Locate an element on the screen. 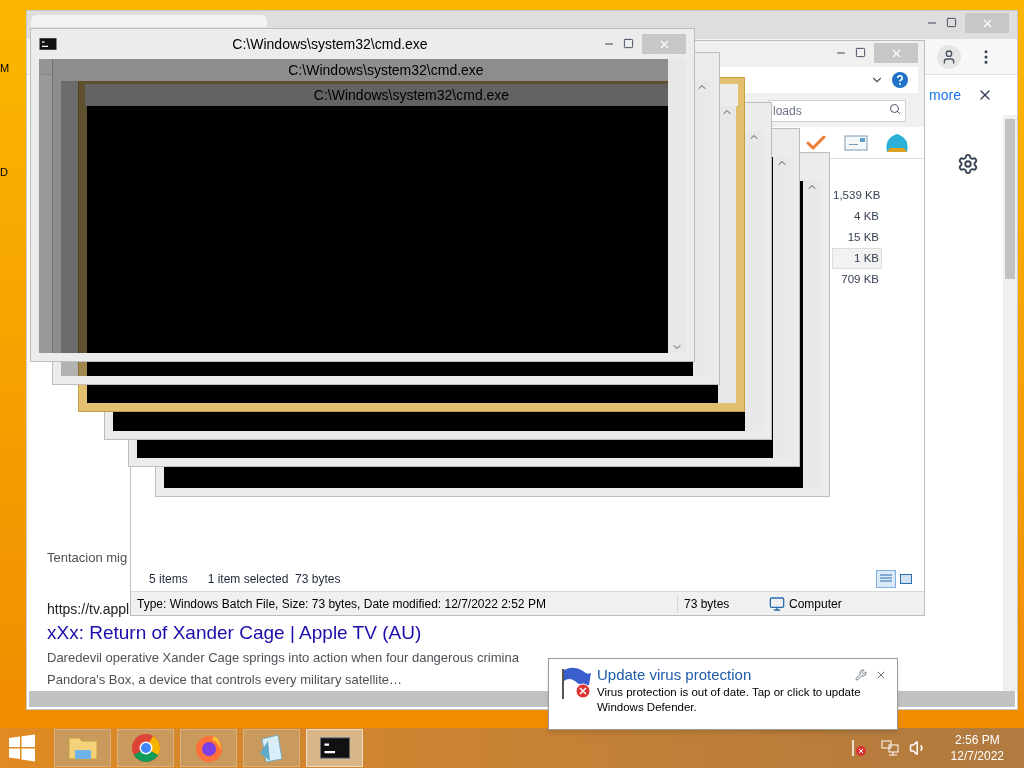 The height and width of the screenshot is (768, 1024). tile-icon is located at coordinates (906, 579).